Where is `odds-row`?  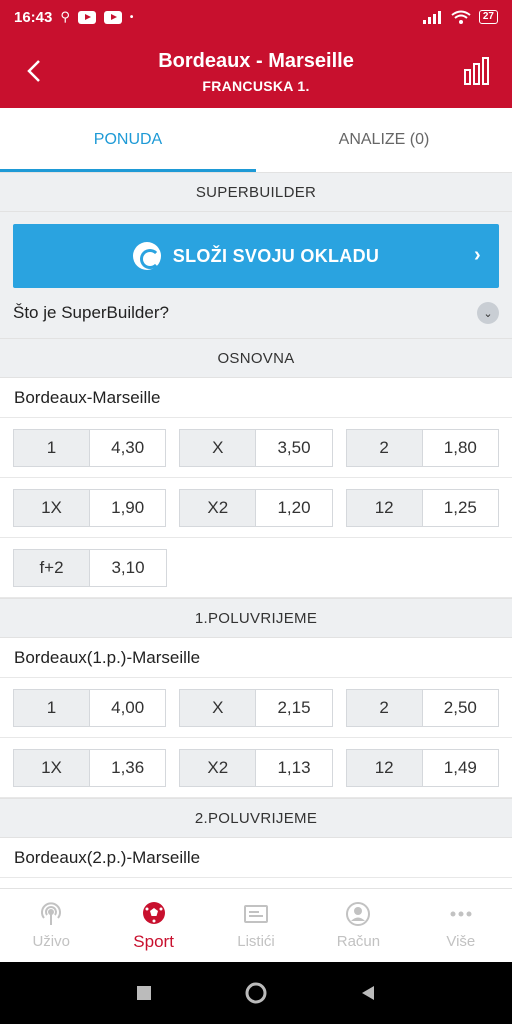
odds-row is located at coordinates (256, 883).